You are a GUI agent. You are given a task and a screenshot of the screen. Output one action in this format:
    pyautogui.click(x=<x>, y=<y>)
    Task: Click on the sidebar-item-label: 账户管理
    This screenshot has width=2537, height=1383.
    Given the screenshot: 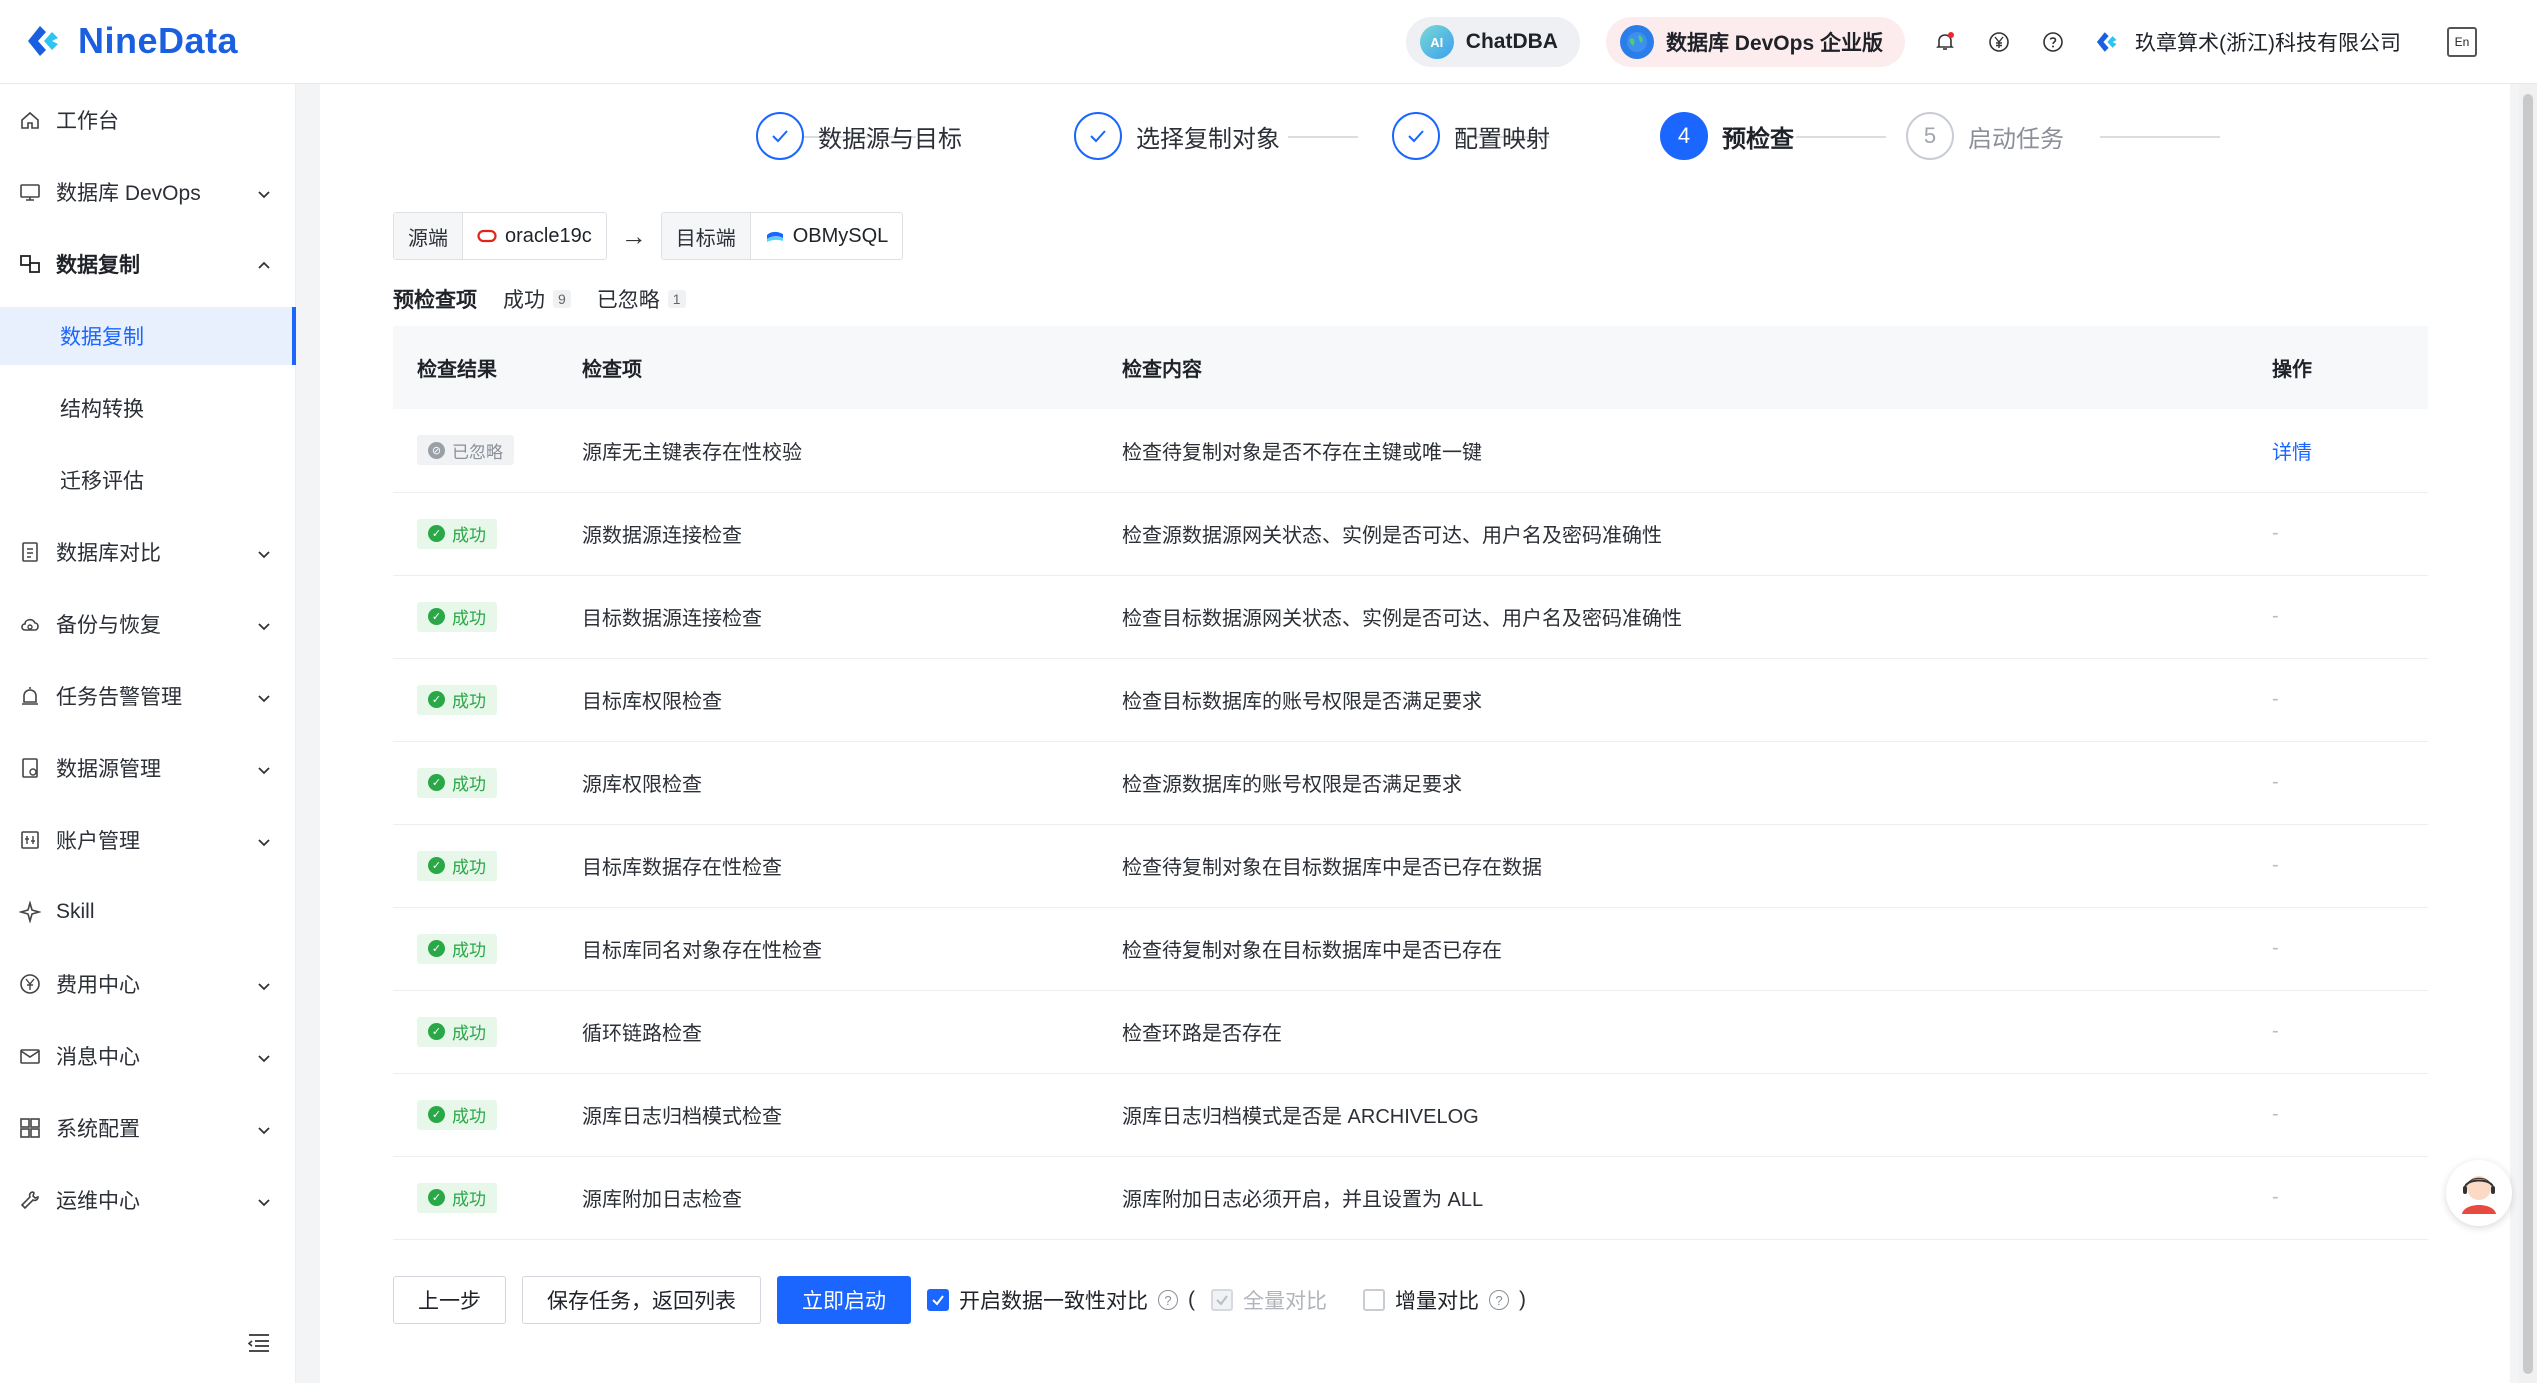 What is the action you would take?
    pyautogui.click(x=98, y=841)
    